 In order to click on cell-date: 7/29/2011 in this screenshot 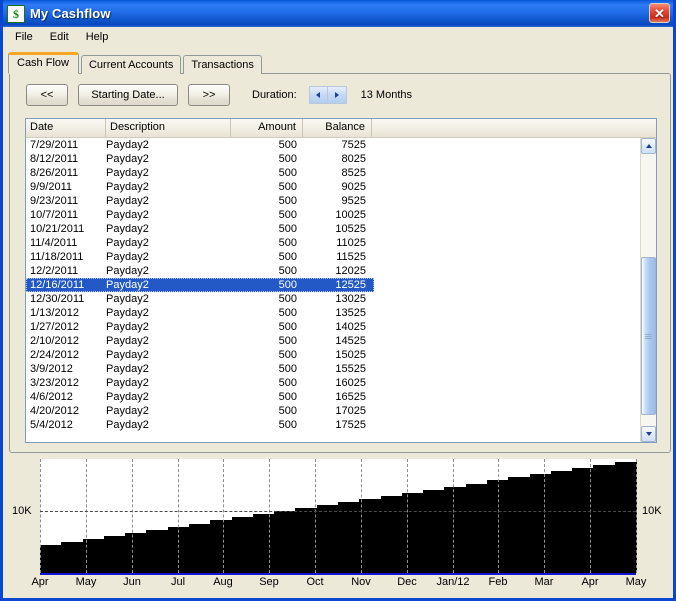, I will do `click(54, 145)`.